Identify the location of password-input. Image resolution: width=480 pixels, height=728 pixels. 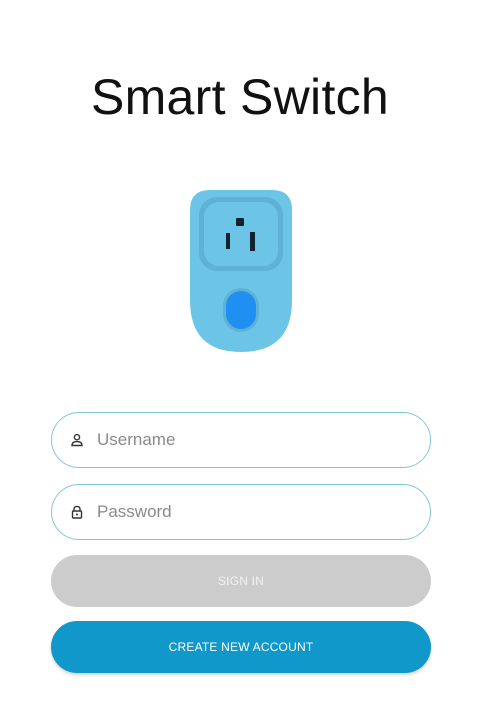
(247, 512).